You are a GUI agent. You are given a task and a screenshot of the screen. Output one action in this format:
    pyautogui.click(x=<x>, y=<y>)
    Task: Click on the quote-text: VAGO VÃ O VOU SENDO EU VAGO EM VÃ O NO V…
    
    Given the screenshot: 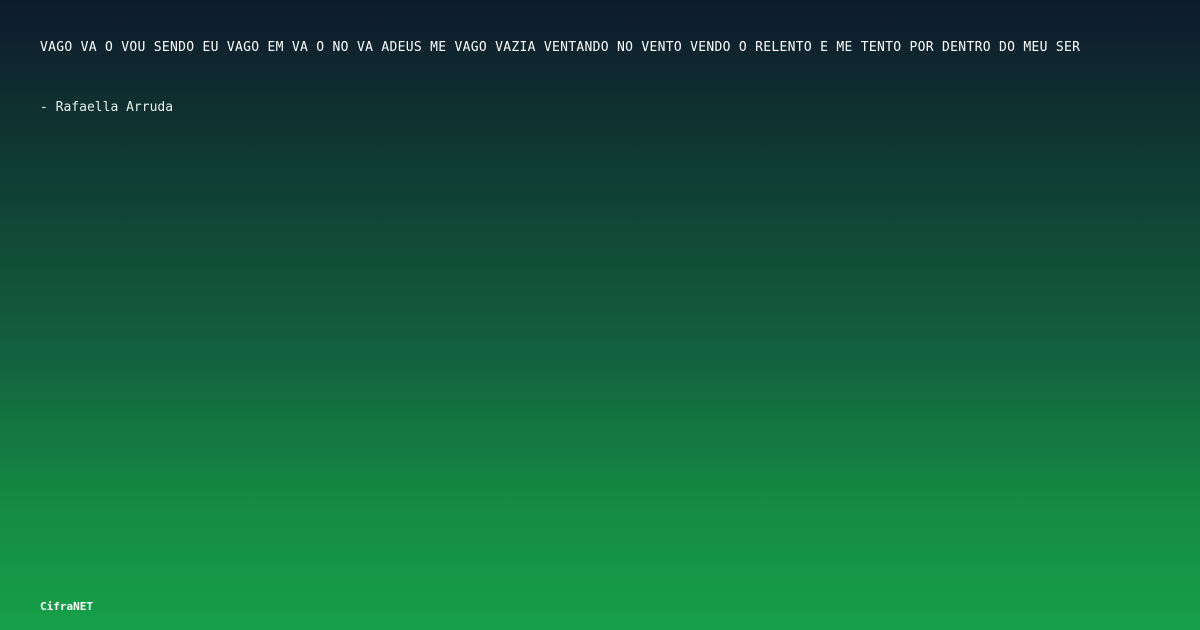 What is the action you would take?
    pyautogui.click(x=560, y=47)
    